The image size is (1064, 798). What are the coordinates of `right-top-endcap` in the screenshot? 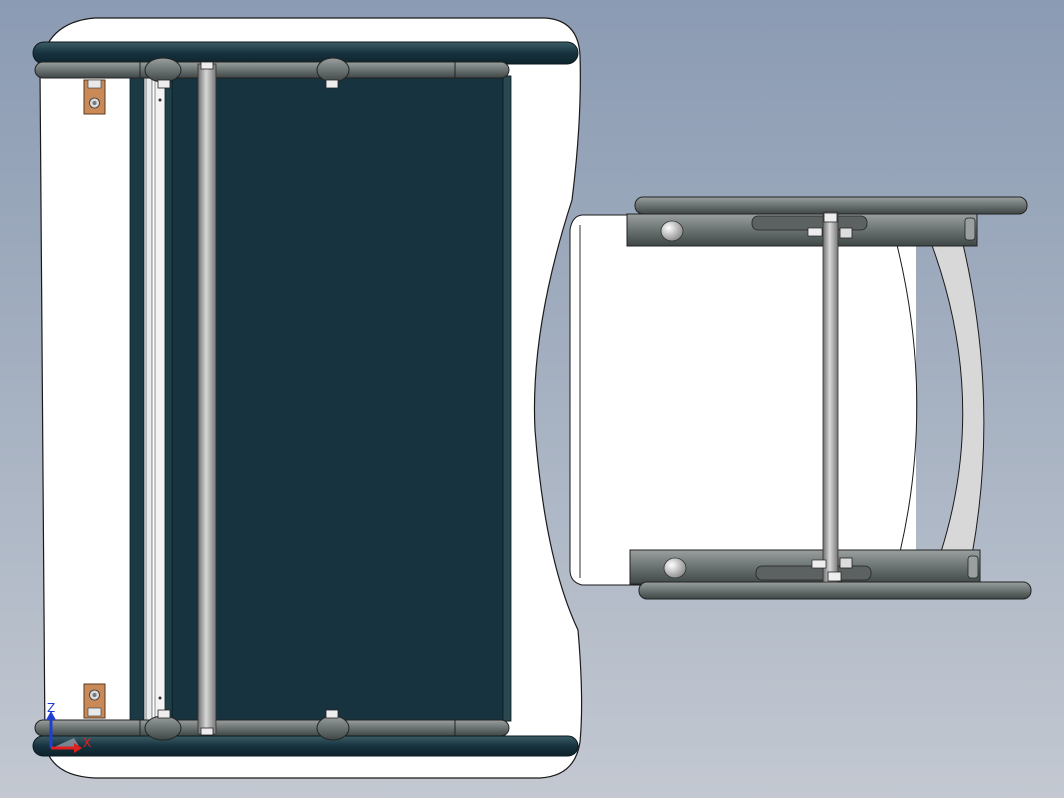 It's located at (970, 229).